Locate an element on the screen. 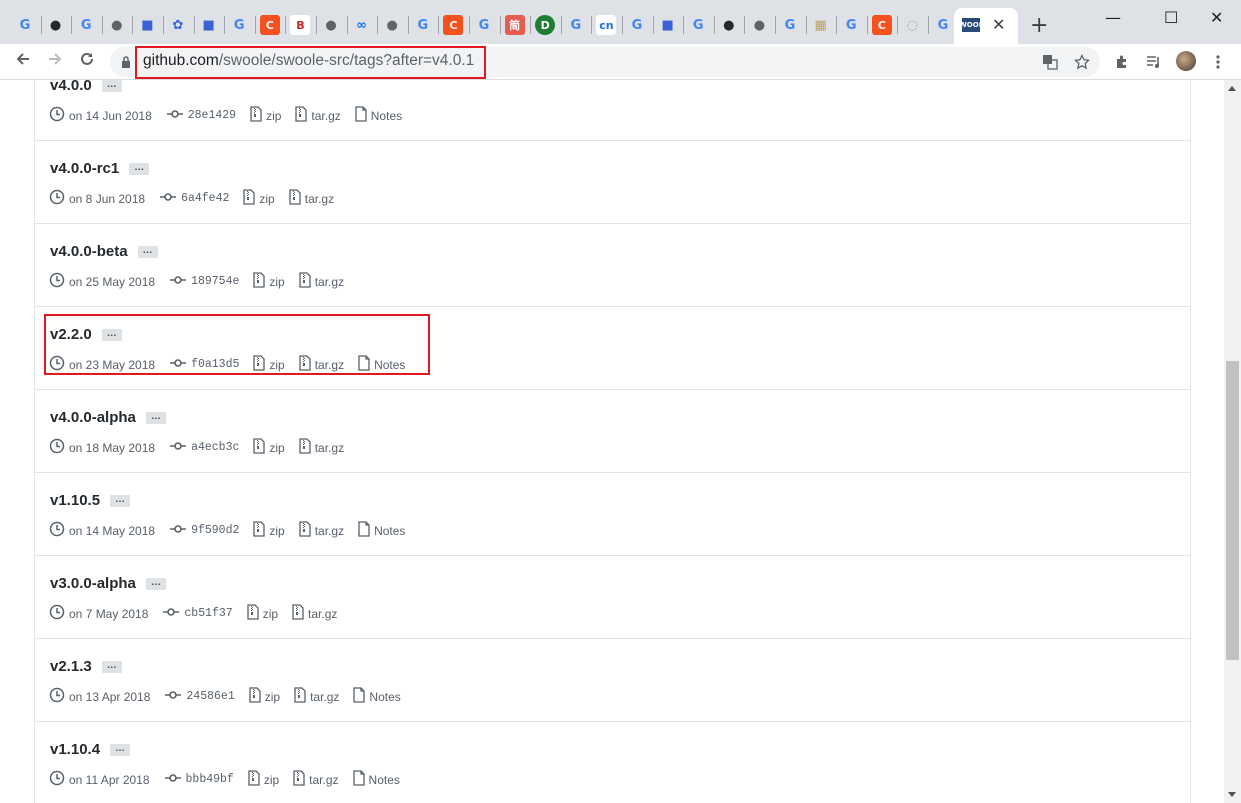 The image size is (1241, 803). profile-avatar is located at coordinates (1186, 61).